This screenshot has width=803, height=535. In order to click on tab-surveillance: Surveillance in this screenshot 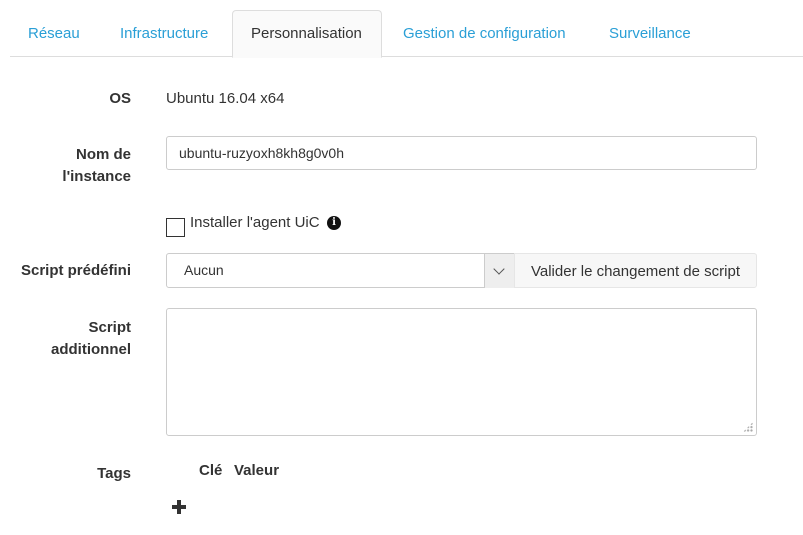, I will do `click(650, 33)`.